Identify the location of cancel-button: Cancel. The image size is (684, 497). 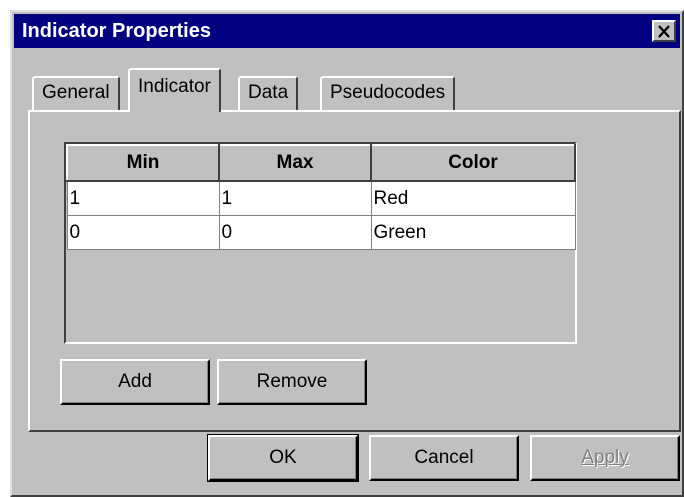
(444, 458).